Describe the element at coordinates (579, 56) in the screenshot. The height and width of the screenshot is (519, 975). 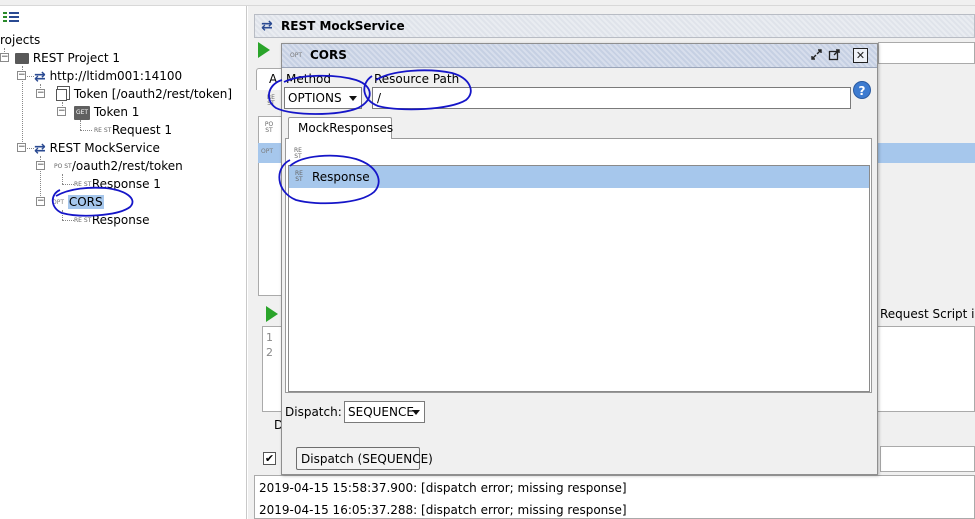
I see `cors-titlebar: OPT CORS ✕` at that location.